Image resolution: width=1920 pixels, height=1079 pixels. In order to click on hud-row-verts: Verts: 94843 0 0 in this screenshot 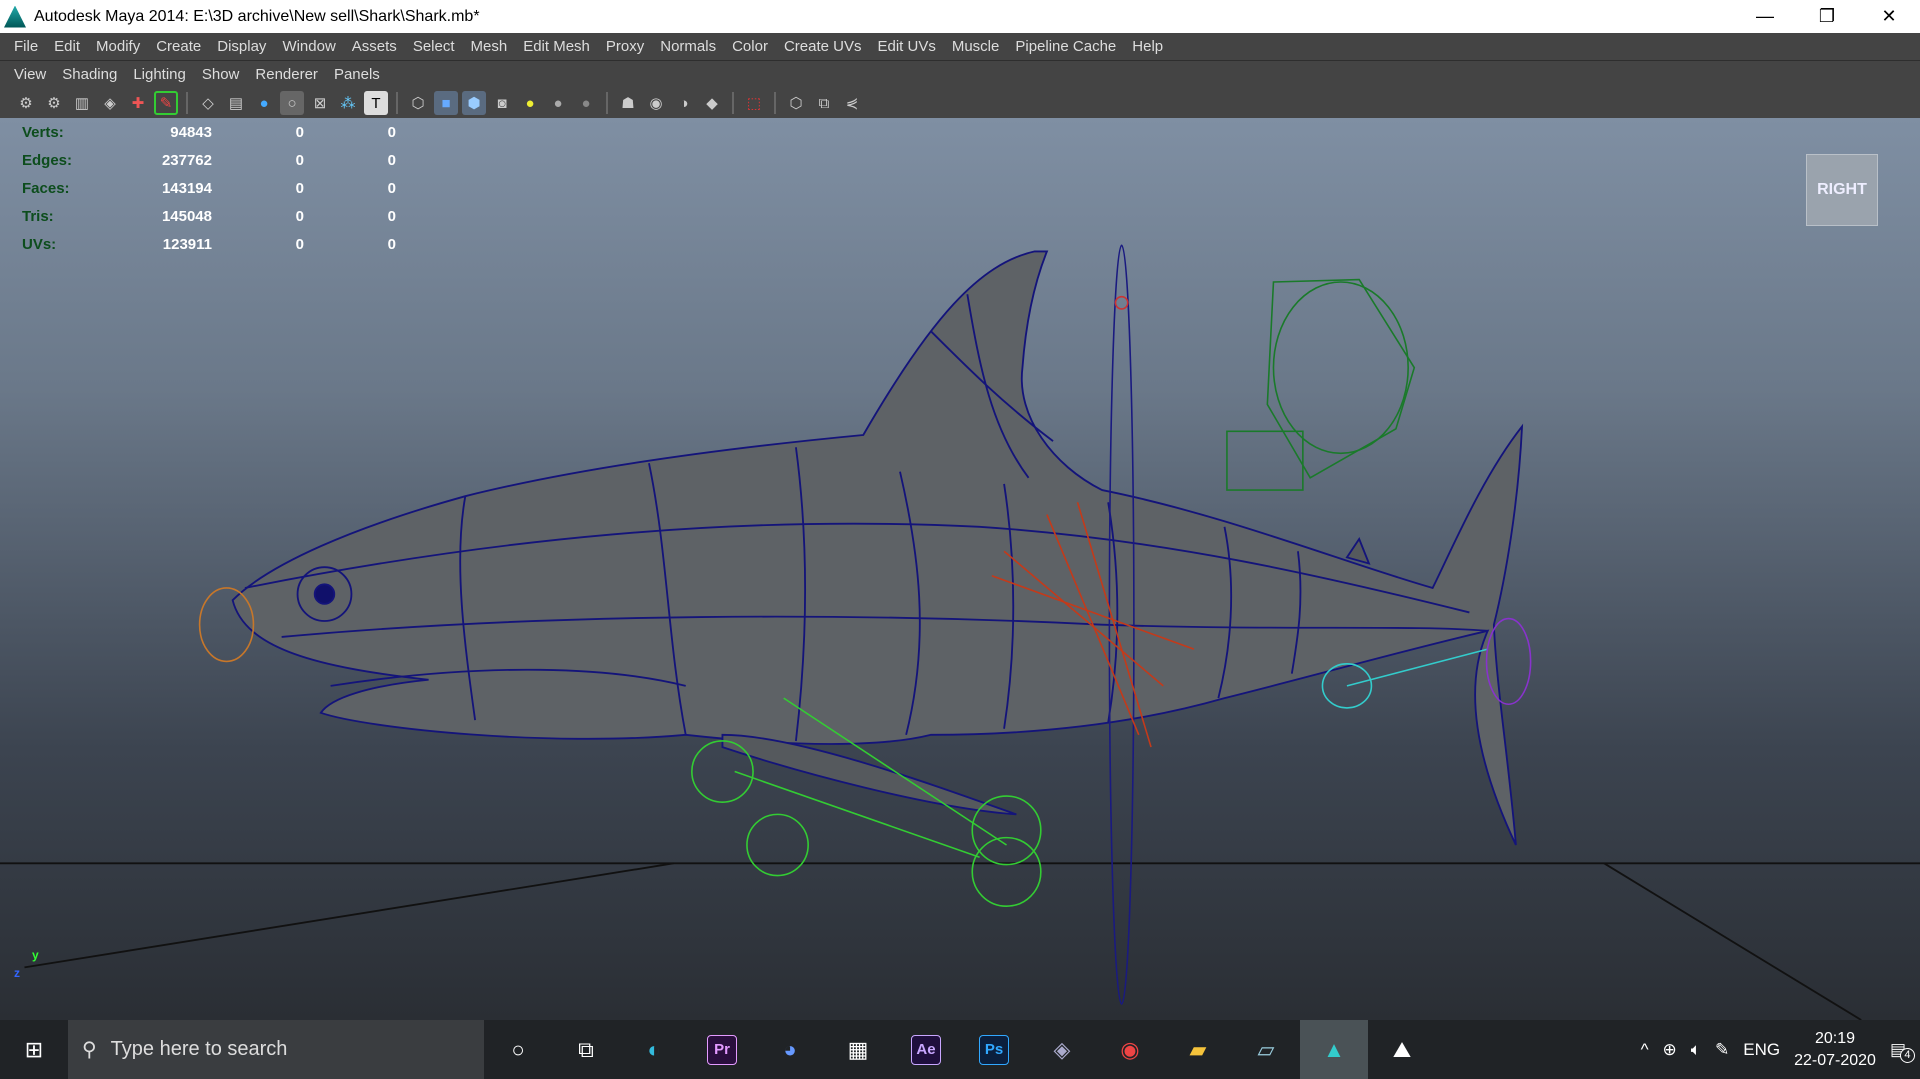, I will do `click(209, 132)`.